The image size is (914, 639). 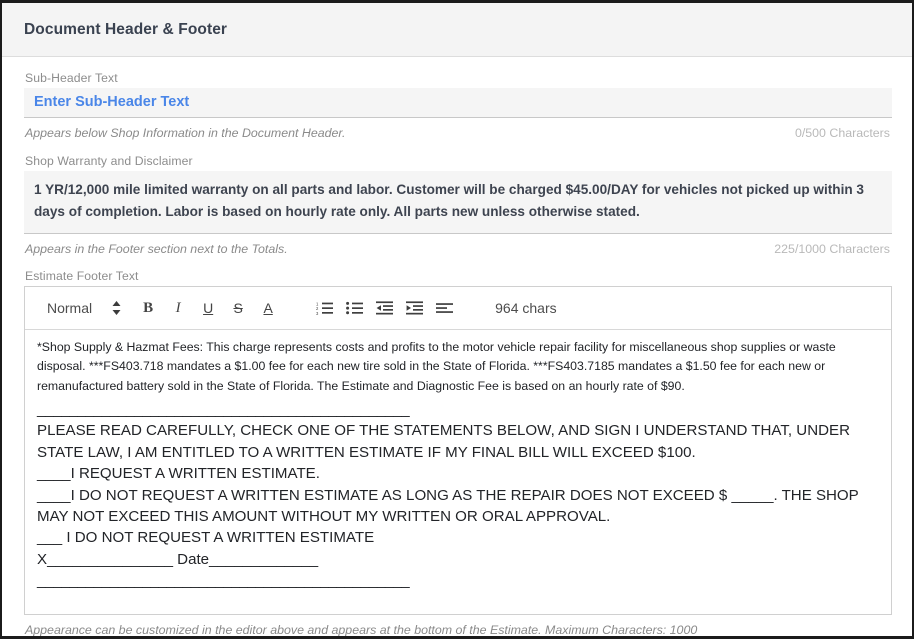 What do you see at coordinates (832, 249) in the screenshot?
I see `warranty-character-counter: 225/1000 Characters` at bounding box center [832, 249].